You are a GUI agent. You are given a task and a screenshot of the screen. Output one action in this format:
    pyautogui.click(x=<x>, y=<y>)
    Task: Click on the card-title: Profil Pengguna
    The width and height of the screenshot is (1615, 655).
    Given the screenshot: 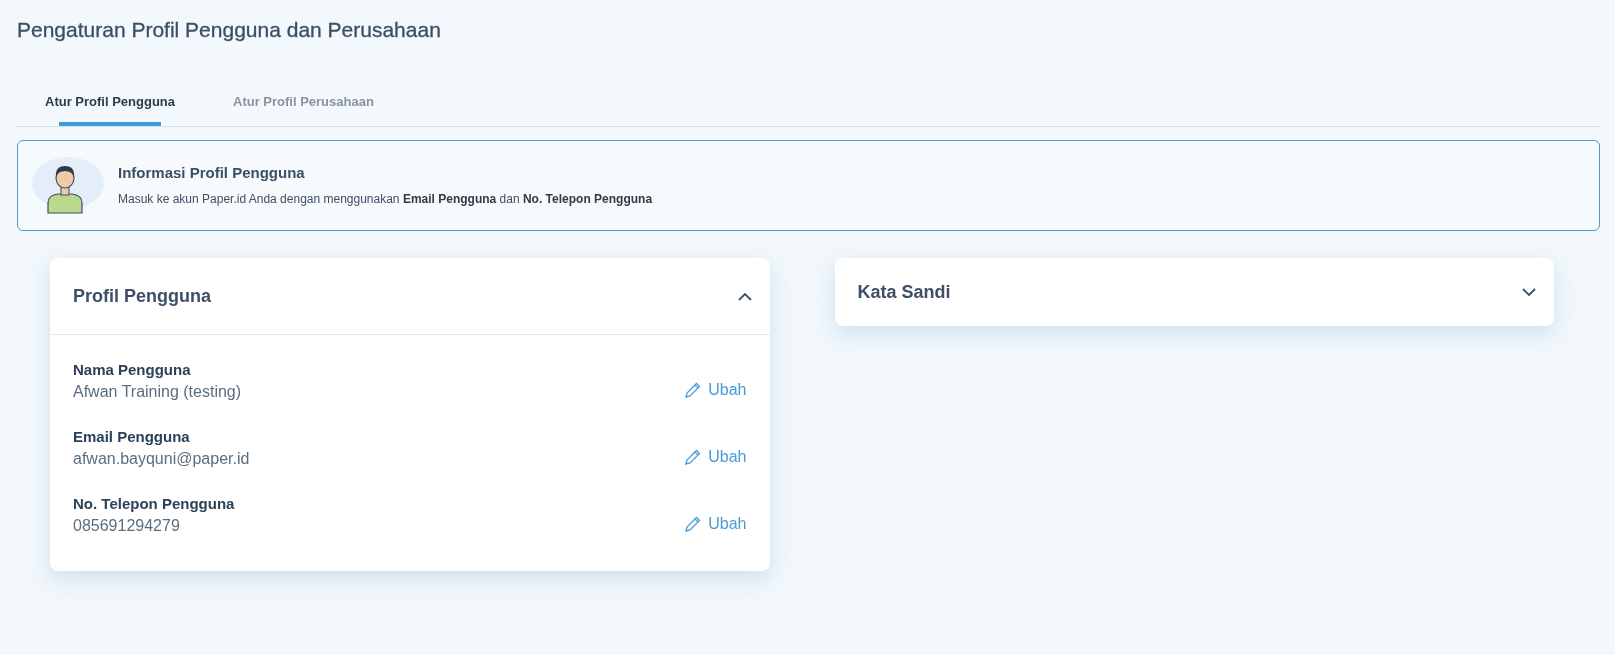 What is the action you would take?
    pyautogui.click(x=142, y=296)
    